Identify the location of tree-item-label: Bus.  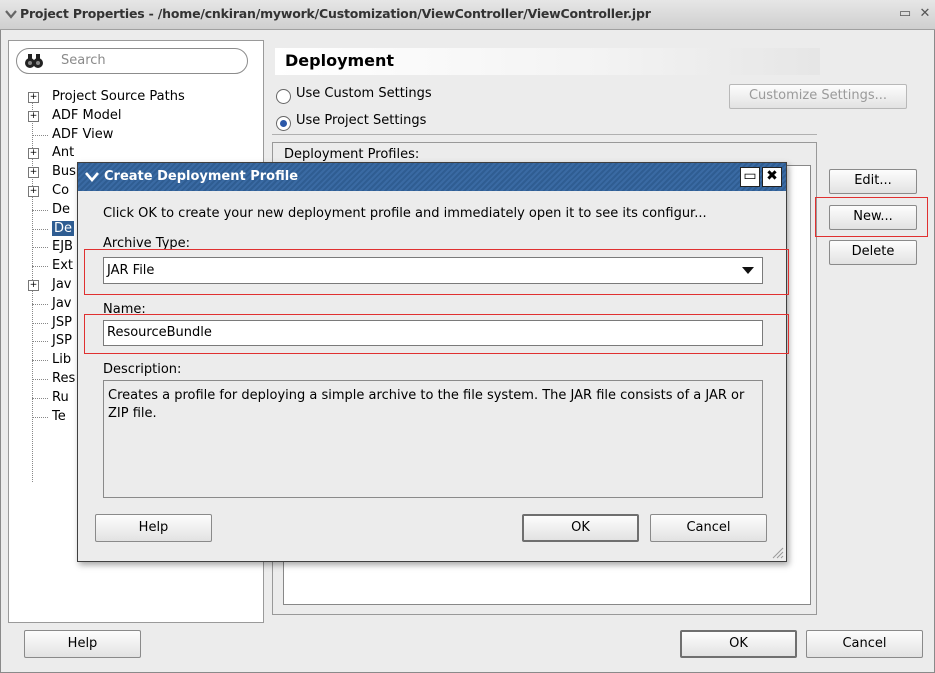
(64, 172).